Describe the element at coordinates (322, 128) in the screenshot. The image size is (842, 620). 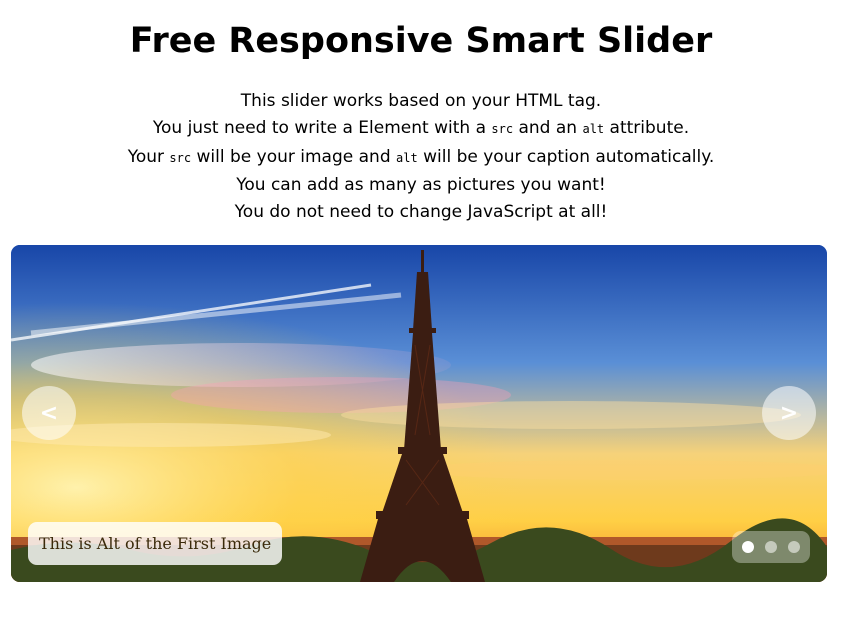
I see `intro-line-2-part-a: You just need to write a Element with a` at that location.